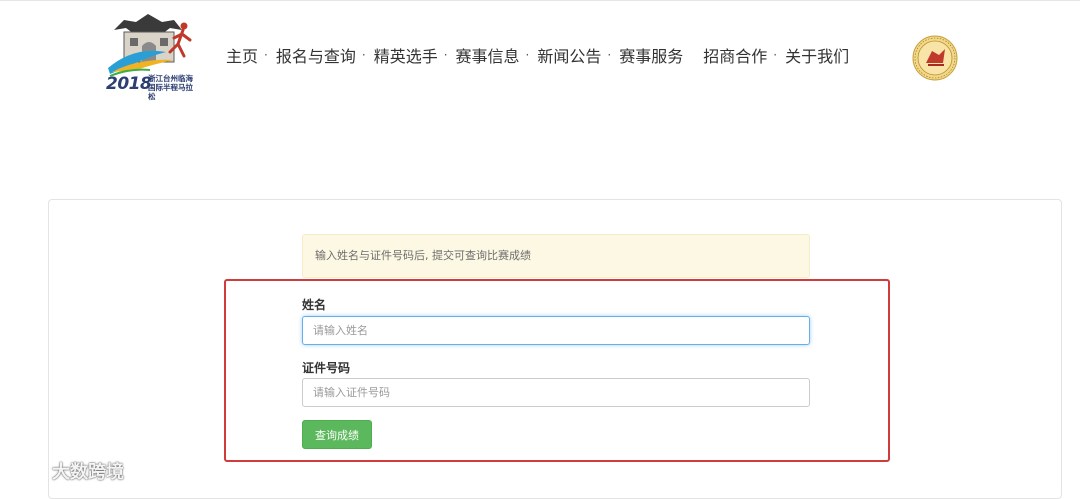  Describe the element at coordinates (151, 56) in the screenshot. I see `event-logo: 2018 浙江台州临海国际半程马拉松` at that location.